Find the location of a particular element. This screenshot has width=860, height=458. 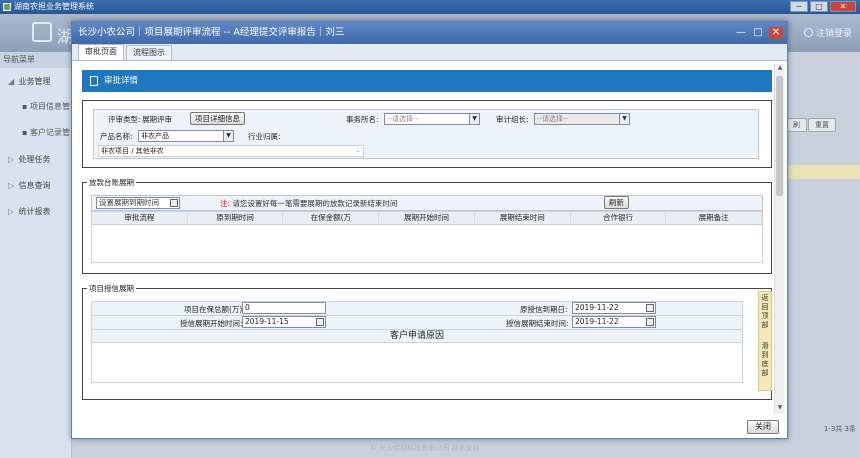

orig-due-field: 2019-11-22 is located at coordinates (614, 308).